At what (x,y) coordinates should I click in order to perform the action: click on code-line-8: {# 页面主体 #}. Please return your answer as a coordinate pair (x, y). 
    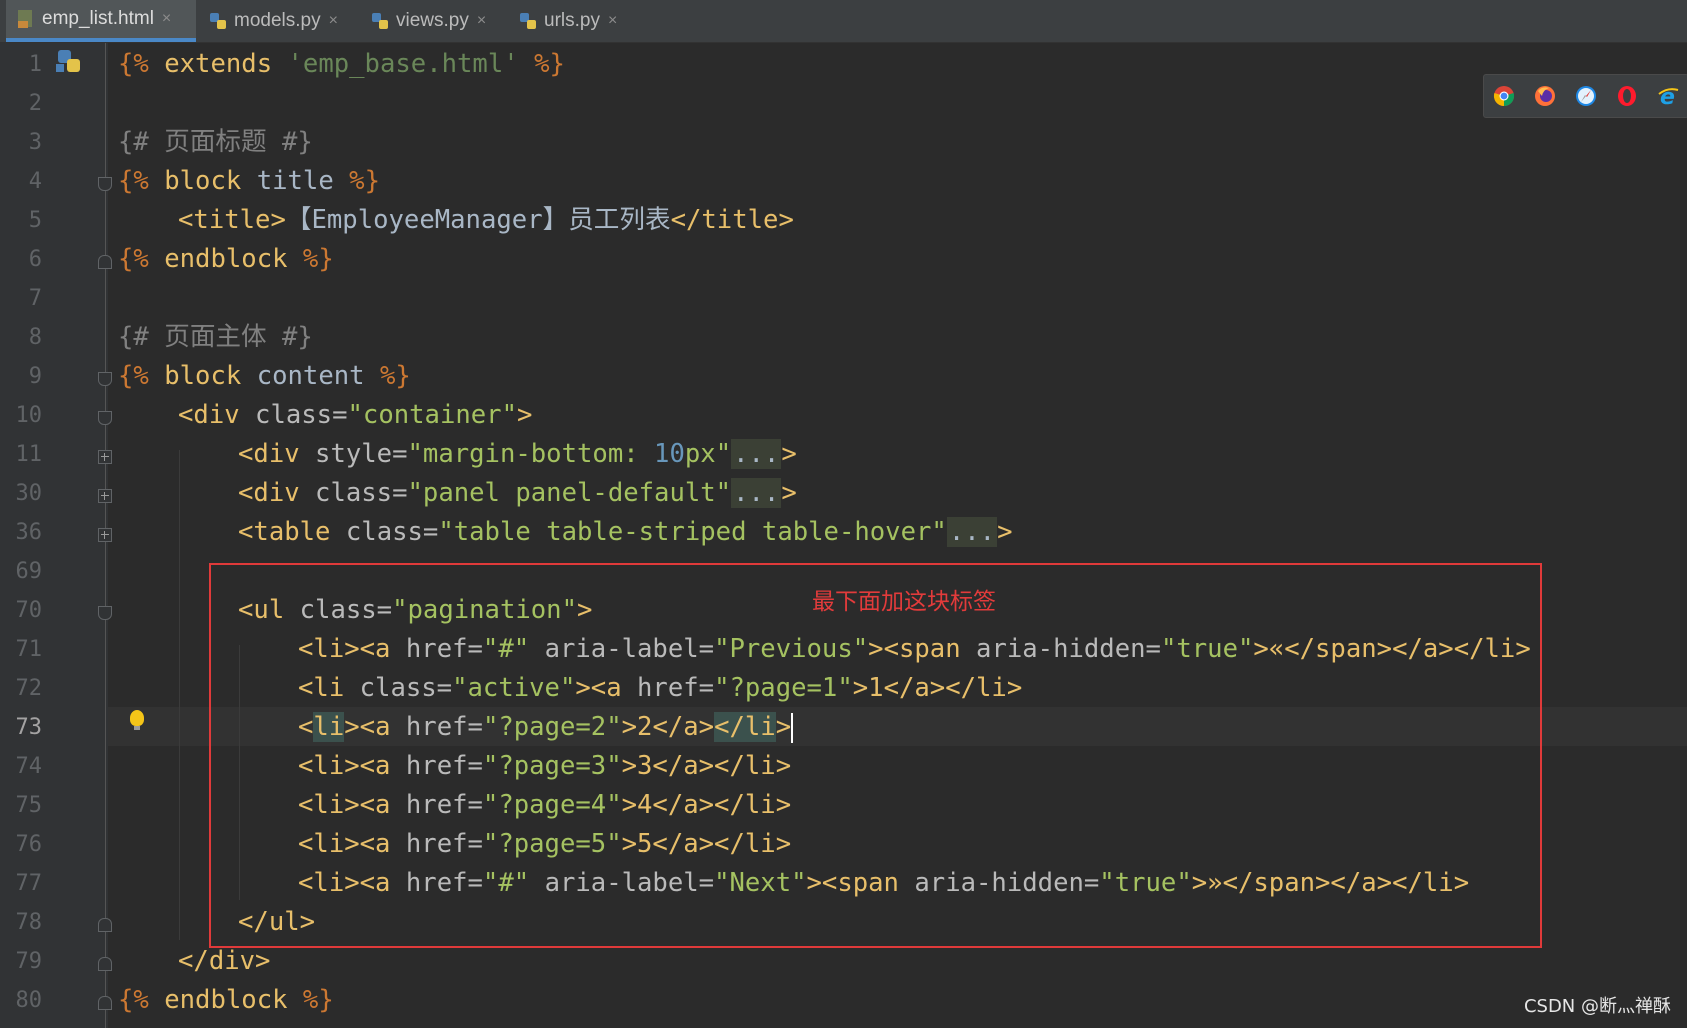
    Looking at the image, I should click on (215, 337).